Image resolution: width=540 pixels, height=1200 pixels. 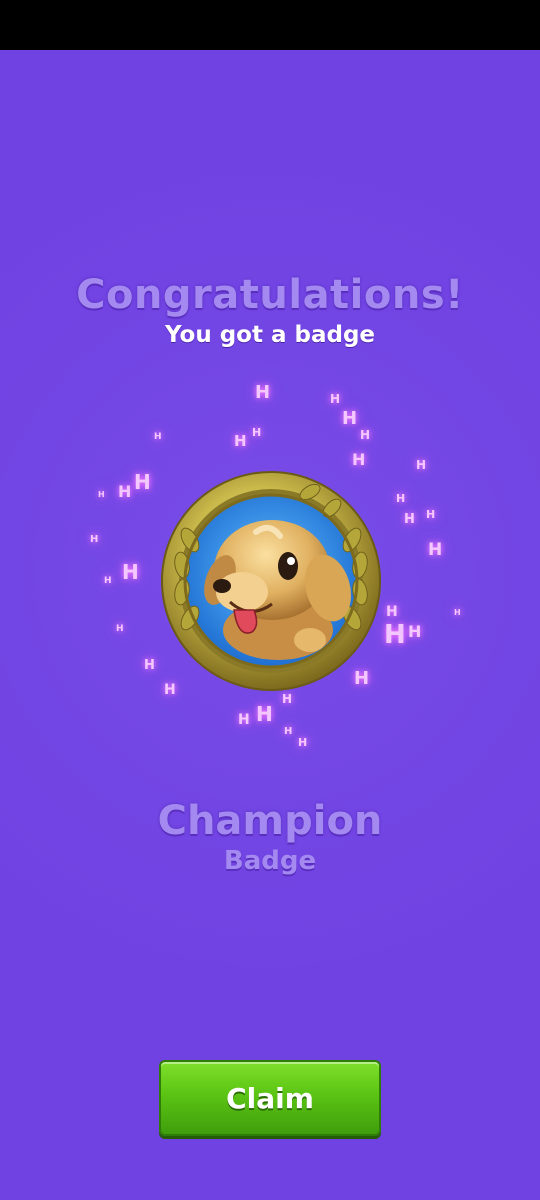 I want to click on status-bar, so click(x=270, y=25).